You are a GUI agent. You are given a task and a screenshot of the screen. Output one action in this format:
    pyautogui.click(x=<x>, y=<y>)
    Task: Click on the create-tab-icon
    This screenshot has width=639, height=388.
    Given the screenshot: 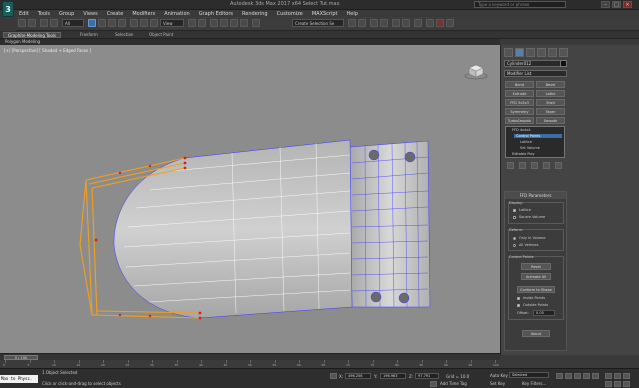 What is the action you would take?
    pyautogui.click(x=508, y=52)
    